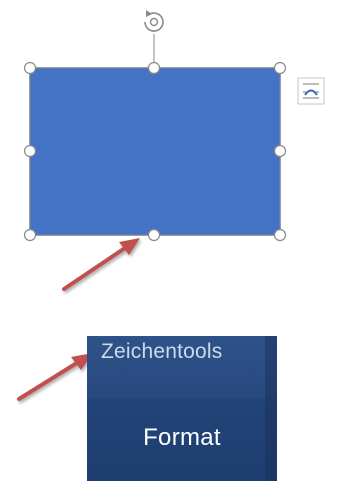 The height and width of the screenshot is (483, 342). What do you see at coordinates (30, 68) in the screenshot?
I see `resize-handle-top-left` at bounding box center [30, 68].